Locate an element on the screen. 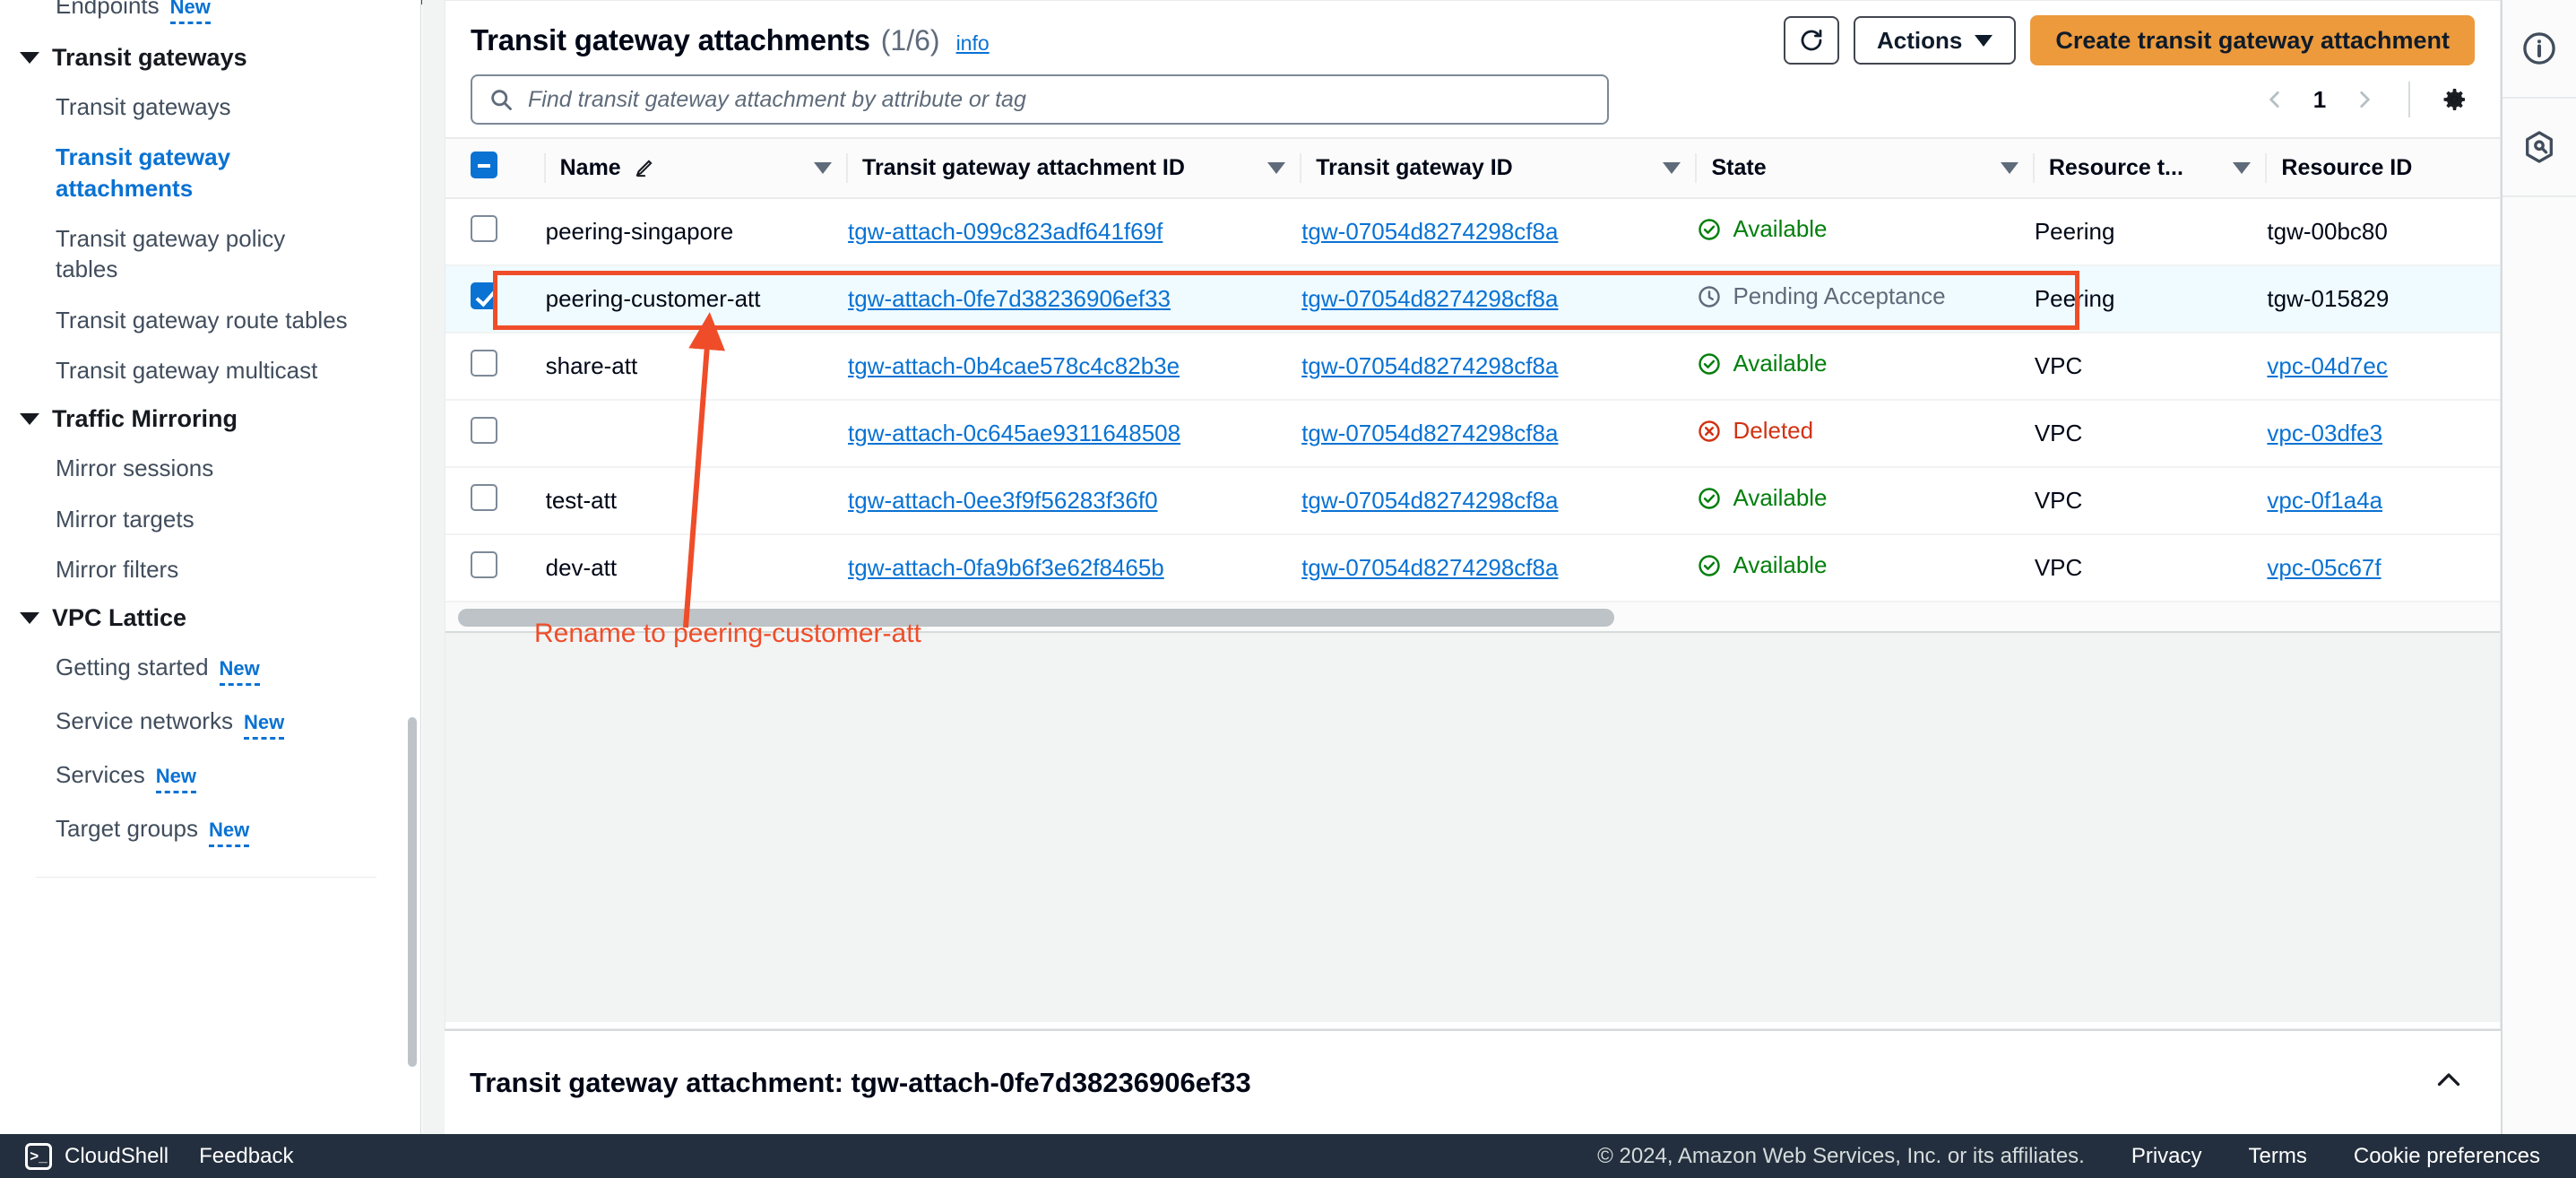 The image size is (2576, 1178). table-settings-button is located at coordinates (2454, 99).